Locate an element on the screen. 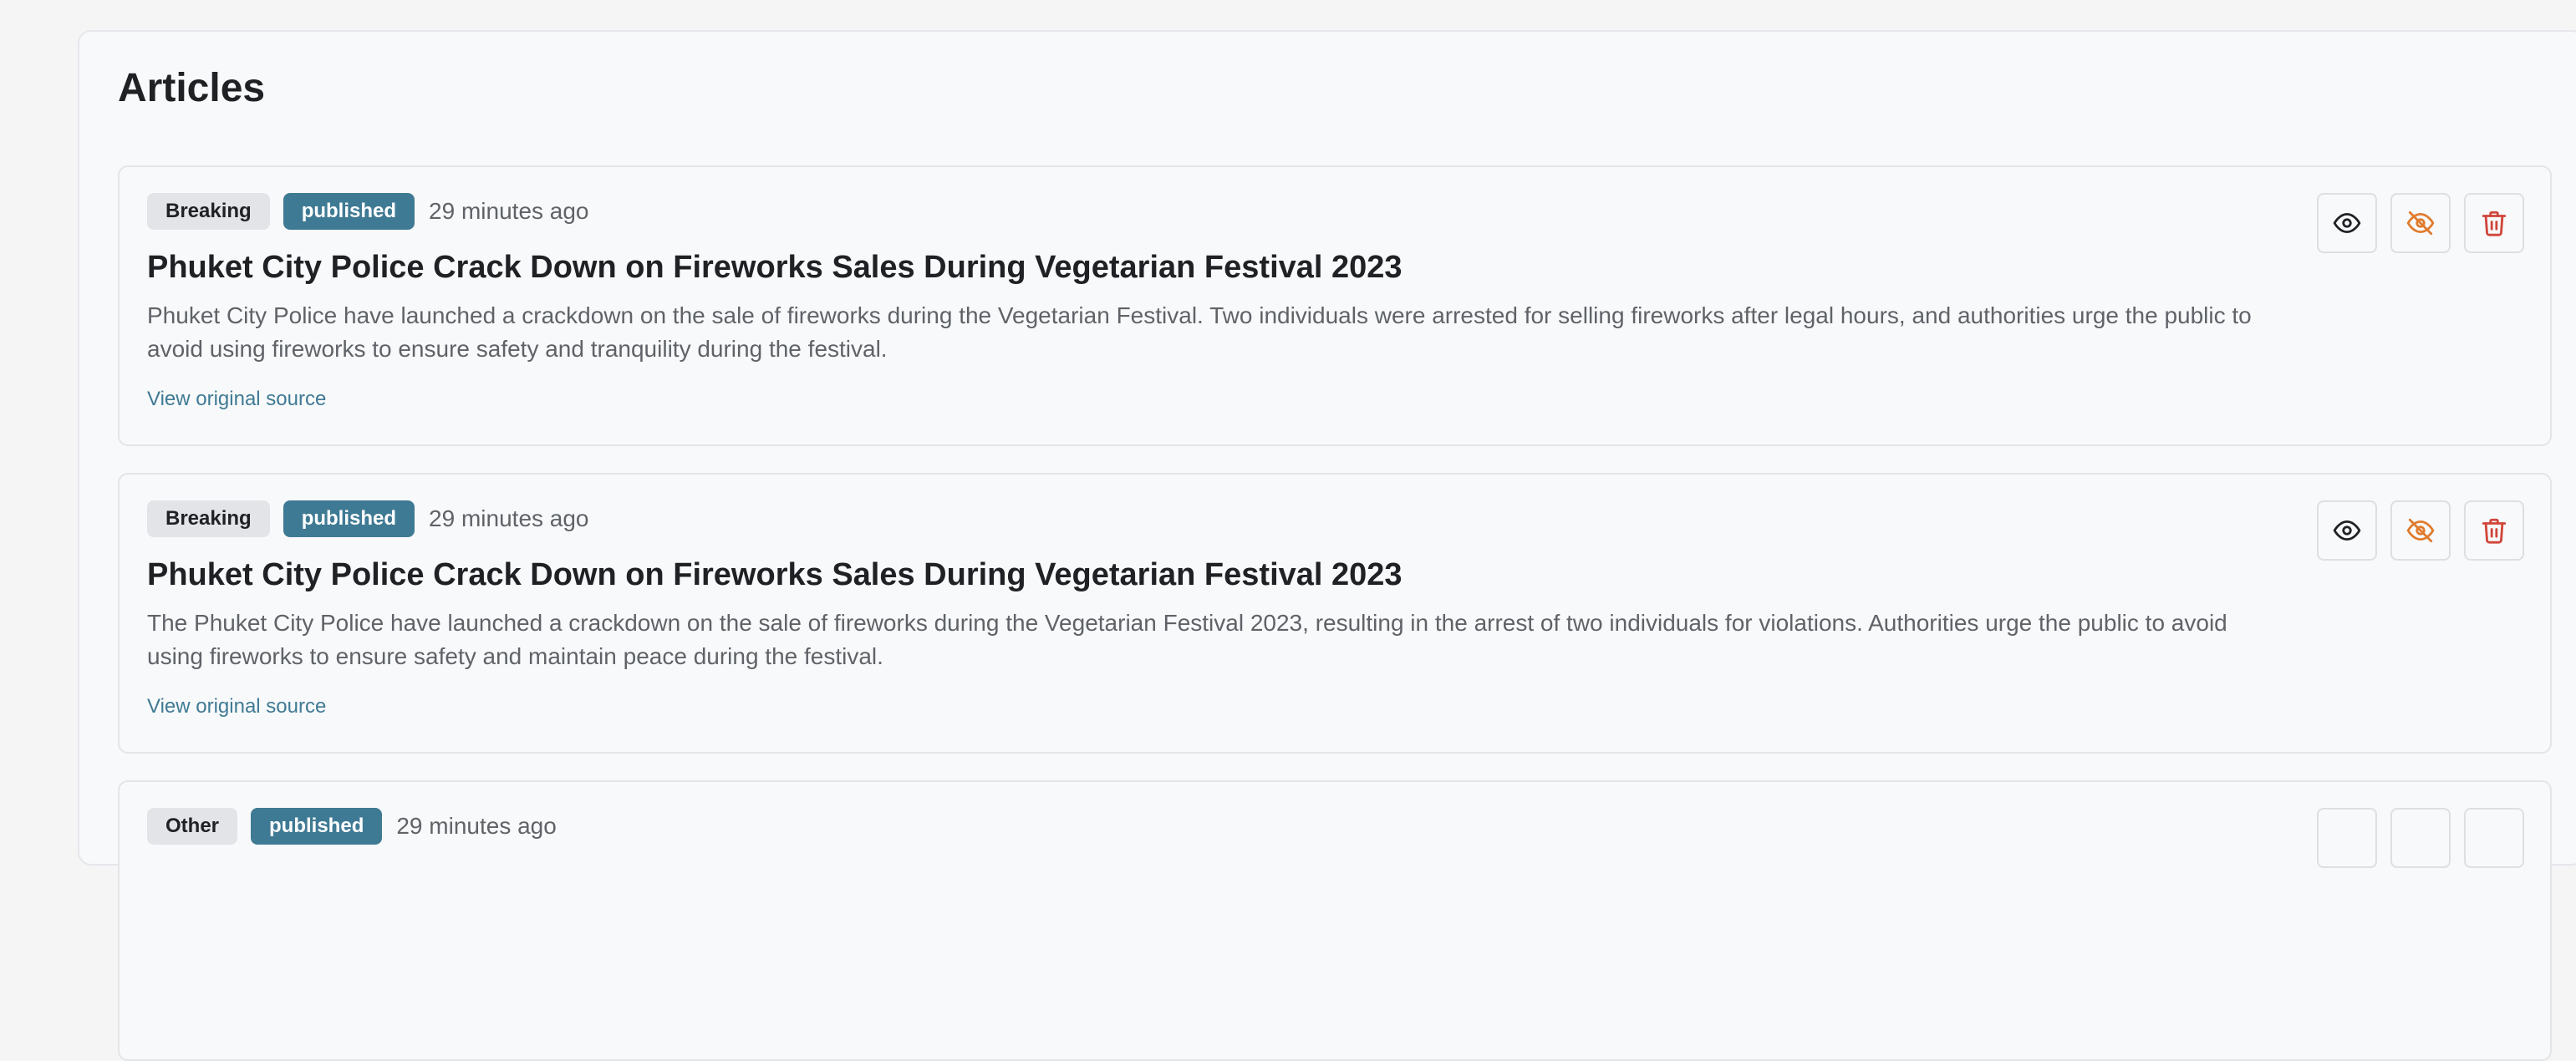  article-meta: Other published 29 minutes ago is located at coordinates (352, 826).